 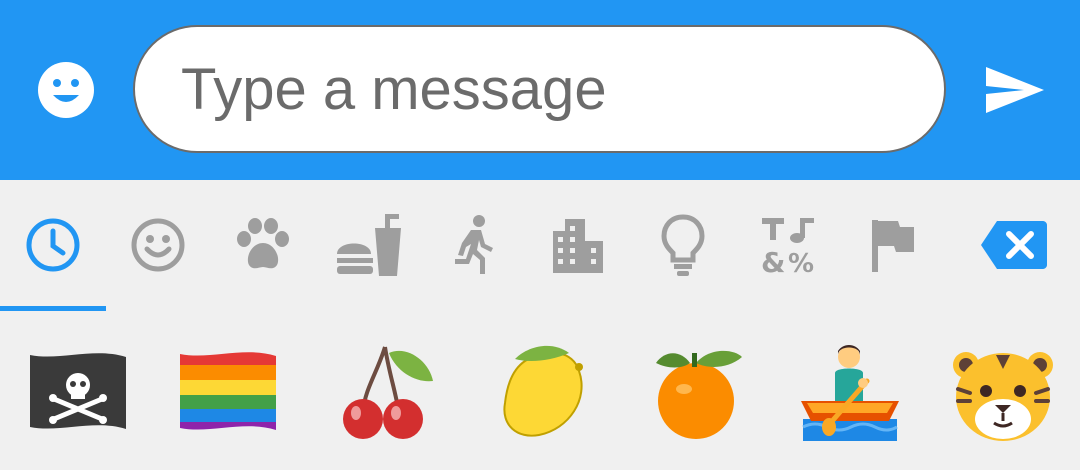 I want to click on food-drink-icon, so click(x=369, y=245).